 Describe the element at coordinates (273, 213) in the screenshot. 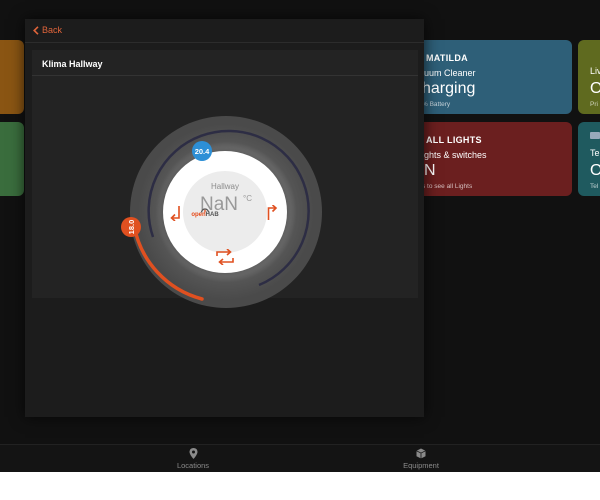

I see `increase-temperature-button` at that location.